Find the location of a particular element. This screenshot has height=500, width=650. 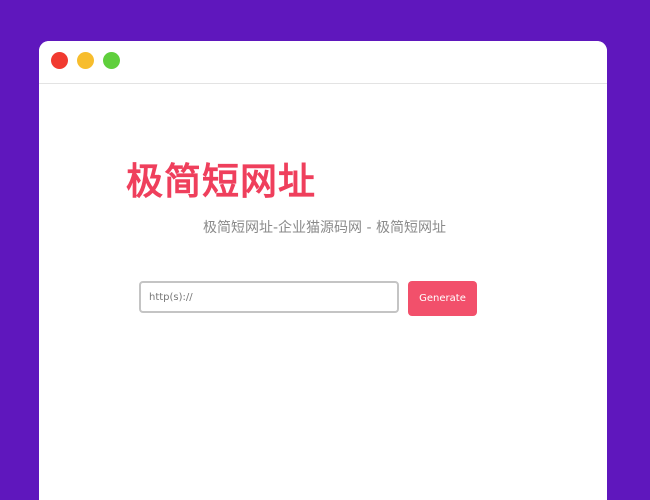

page-subtitle: 极简短网址-企业猫源码网 - 极简短网址 is located at coordinates (325, 228).